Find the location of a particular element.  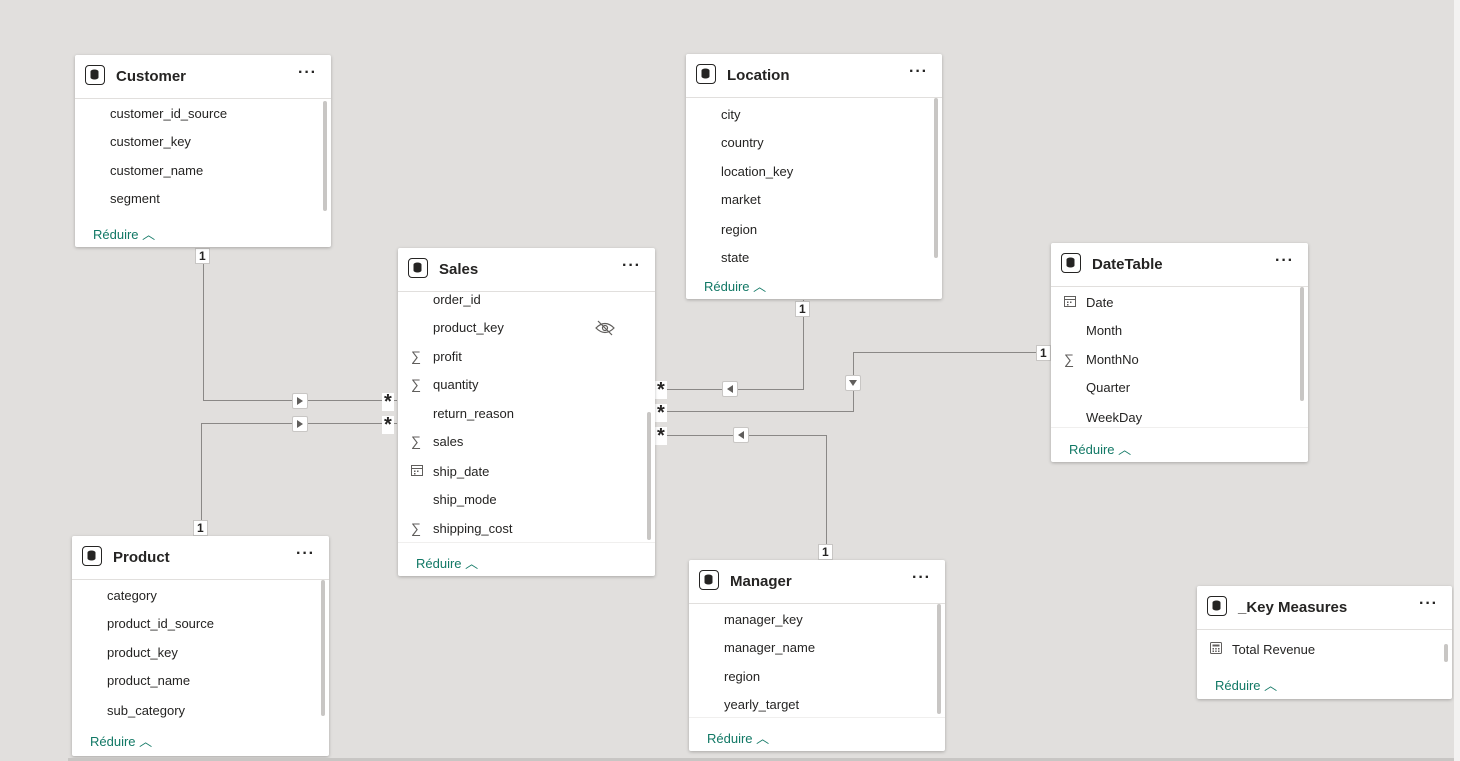

field-list: Date Month ∑ MonthNo Quarter WeekDay is located at coordinates (1179, 357).